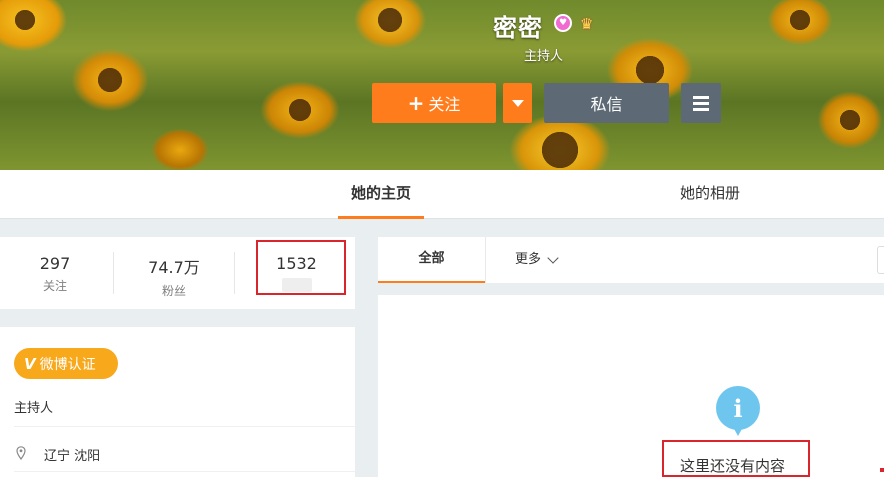  What do you see at coordinates (590, 24) in the screenshot?
I see `crown-badge-icon: ♛` at bounding box center [590, 24].